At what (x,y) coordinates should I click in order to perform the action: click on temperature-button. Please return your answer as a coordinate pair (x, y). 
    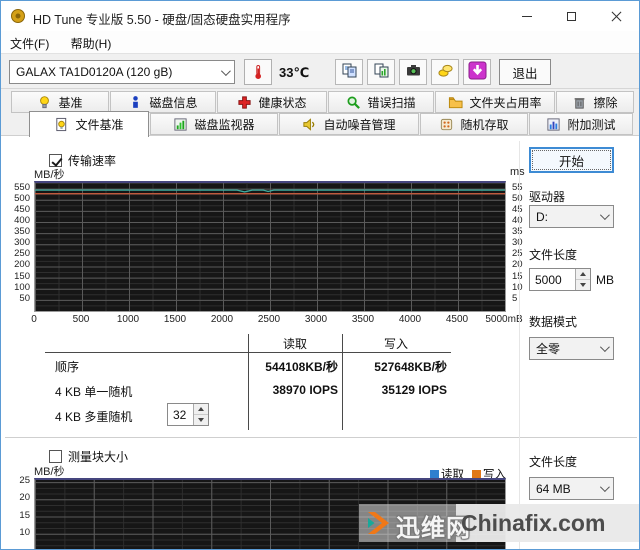
    Looking at the image, I should click on (258, 72).